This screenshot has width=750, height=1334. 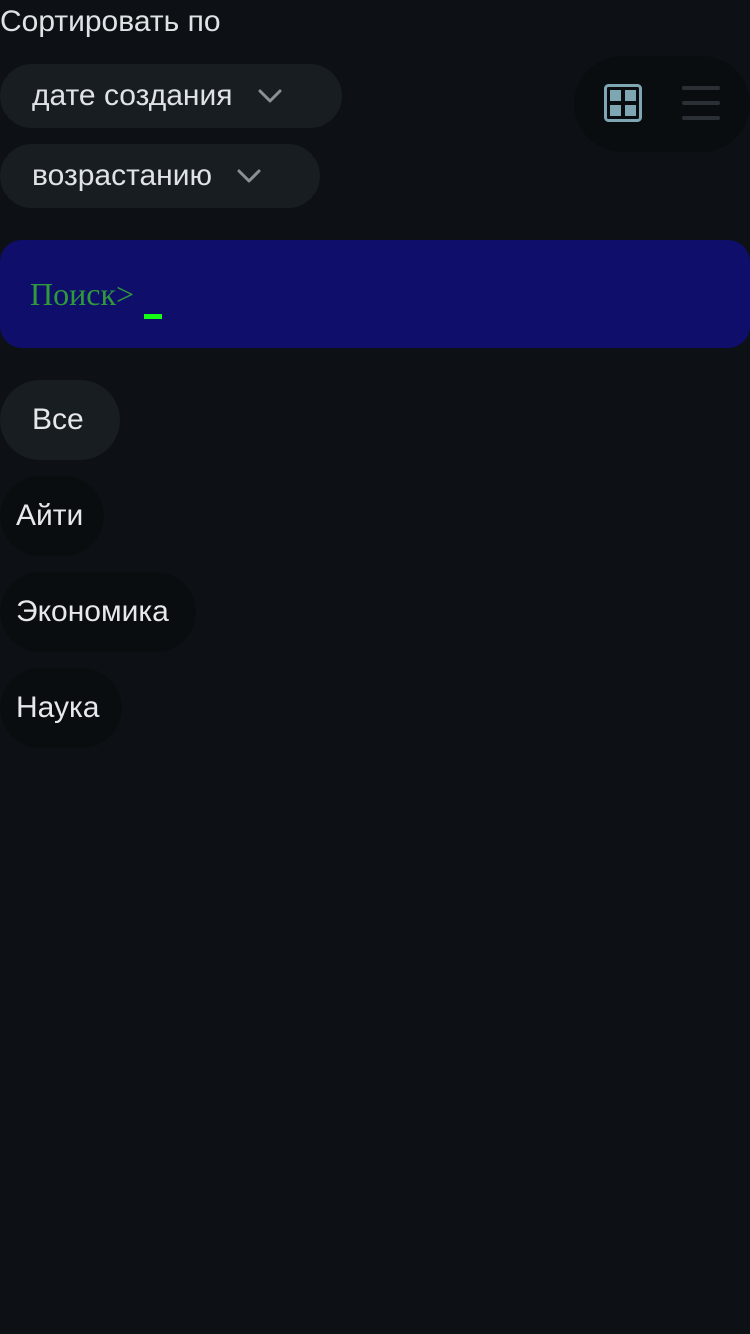 What do you see at coordinates (701, 103) in the screenshot?
I see `list-icon` at bounding box center [701, 103].